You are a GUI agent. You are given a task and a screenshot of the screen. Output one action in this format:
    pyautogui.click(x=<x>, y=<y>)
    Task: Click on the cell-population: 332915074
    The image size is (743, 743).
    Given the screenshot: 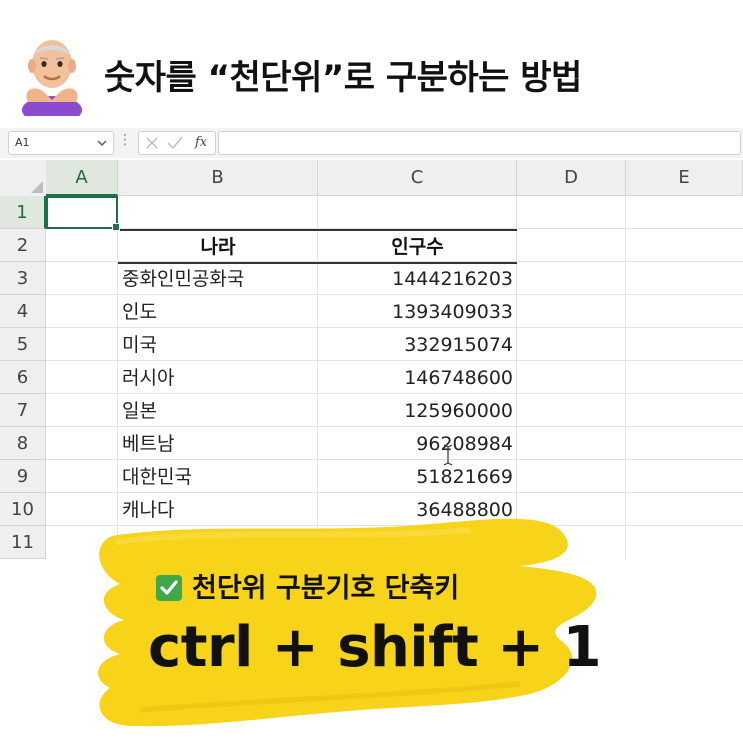 What is the action you would take?
    pyautogui.click(x=415, y=345)
    